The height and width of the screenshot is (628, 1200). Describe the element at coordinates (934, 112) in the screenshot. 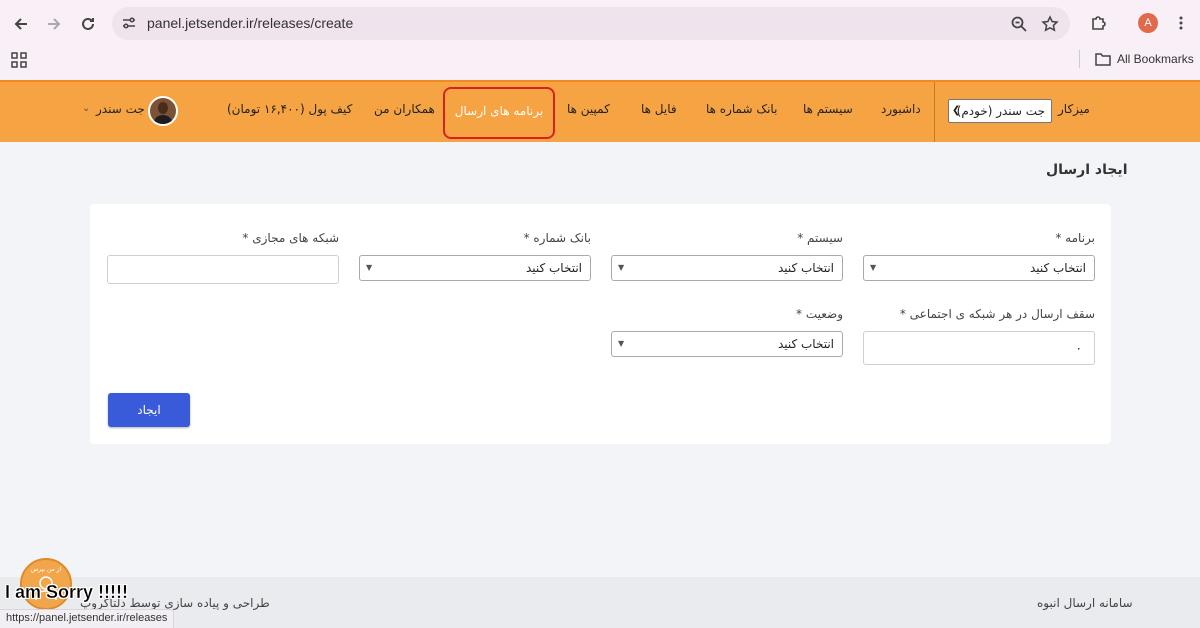

I see `navbar-divider` at that location.